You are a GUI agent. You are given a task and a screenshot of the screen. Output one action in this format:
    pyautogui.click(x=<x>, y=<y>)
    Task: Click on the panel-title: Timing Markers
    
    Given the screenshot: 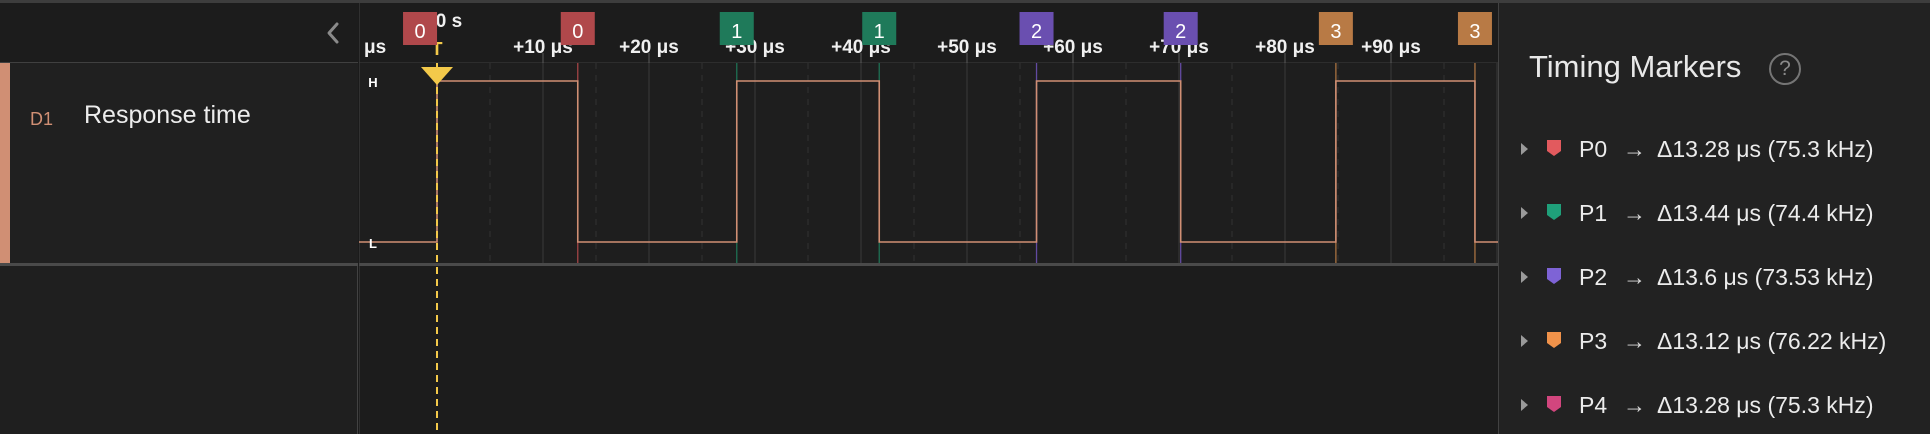 What is the action you would take?
    pyautogui.click(x=1635, y=66)
    